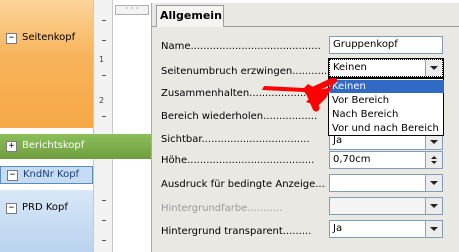 This screenshot has height=252, width=459. Describe the element at coordinates (338, 140) in the screenshot. I see `visible-value: Ja` at that location.